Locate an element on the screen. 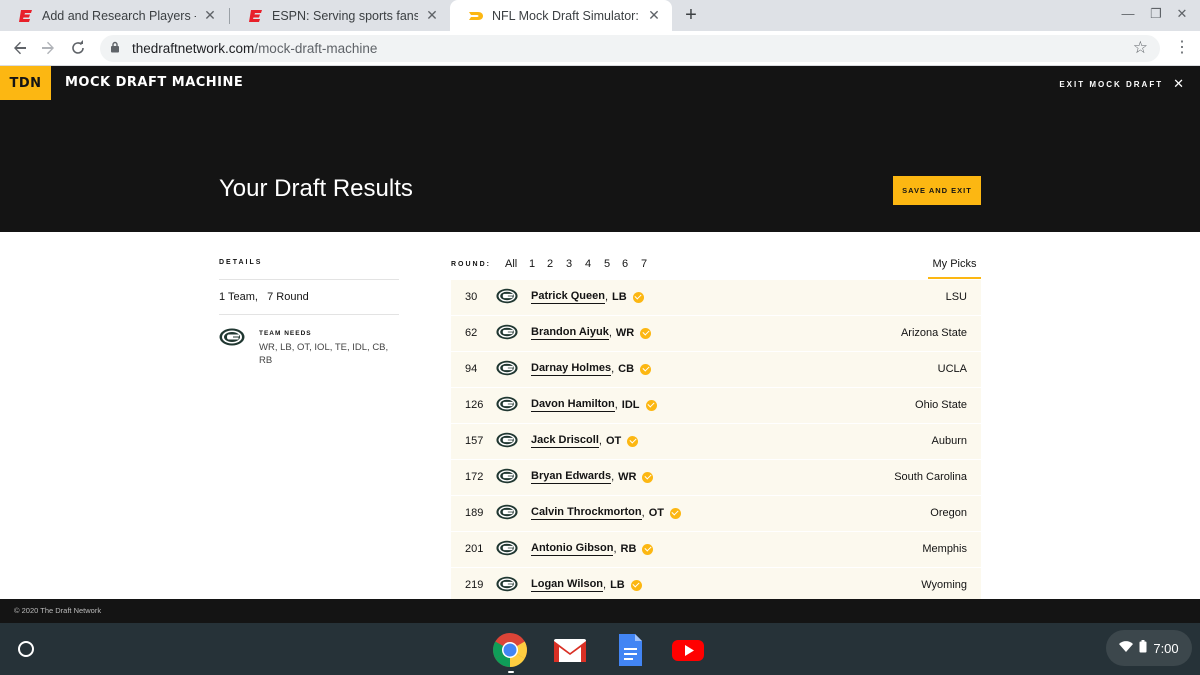  player-name-link: Bryan Edwards is located at coordinates (571, 477).